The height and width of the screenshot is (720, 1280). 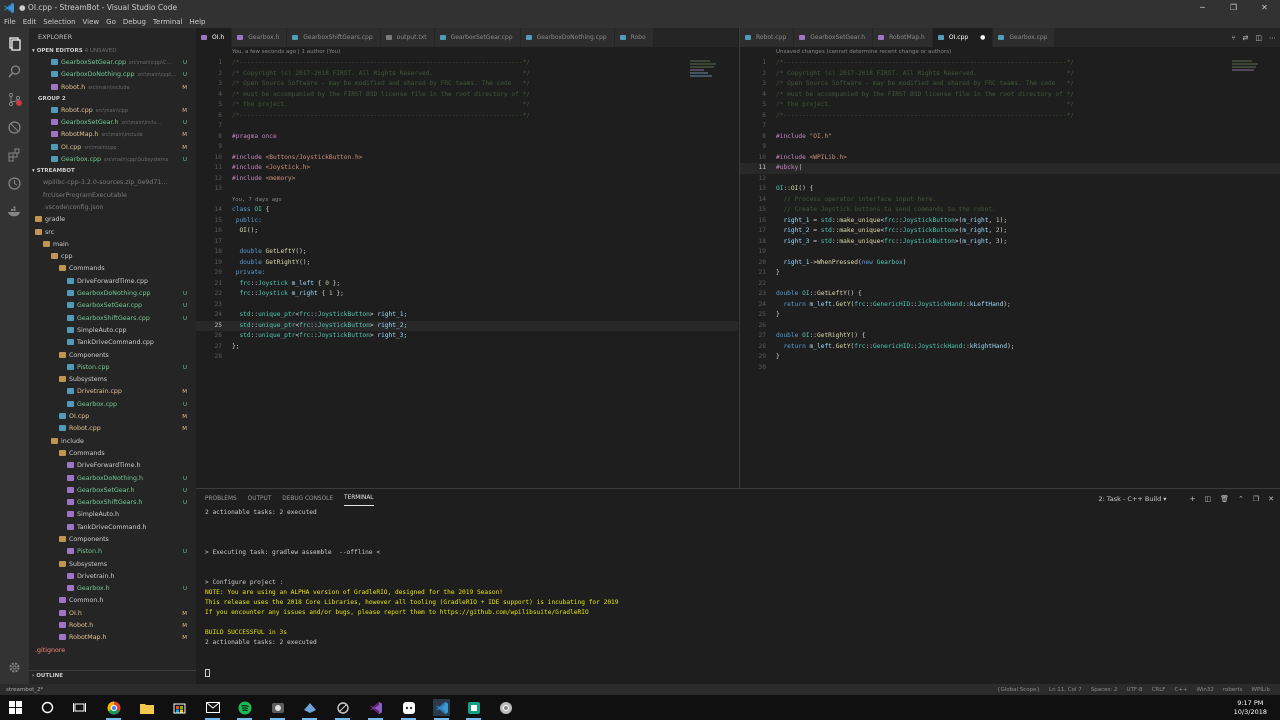 I want to click on app-icon, so click(x=277, y=709).